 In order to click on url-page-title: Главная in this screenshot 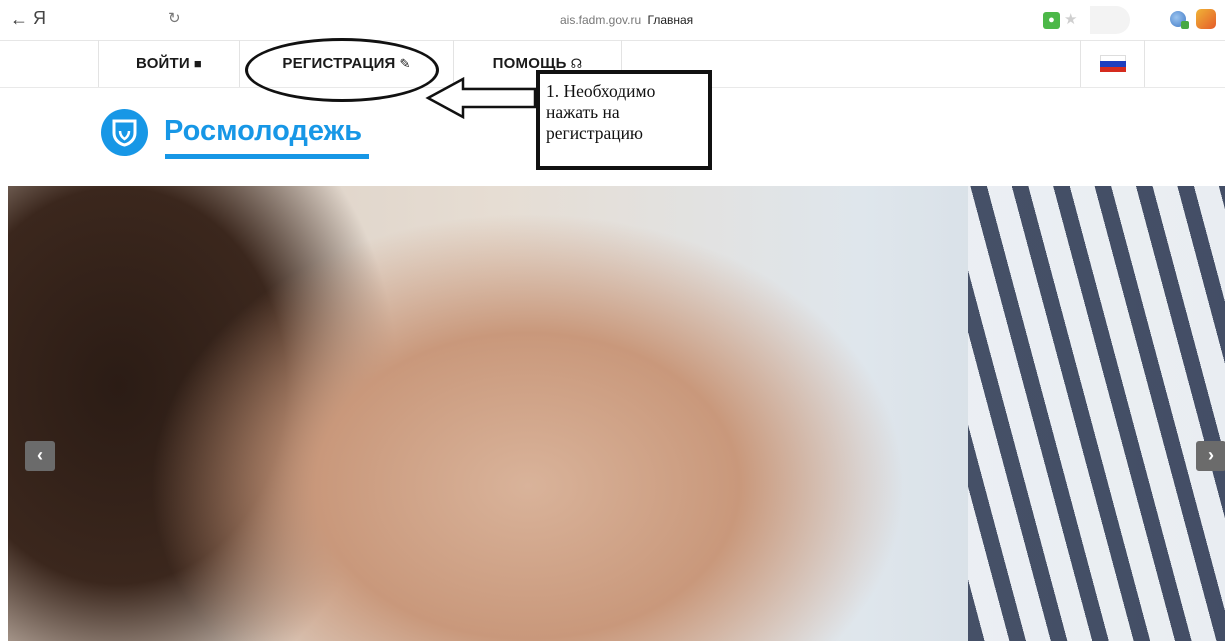, I will do `click(670, 20)`.